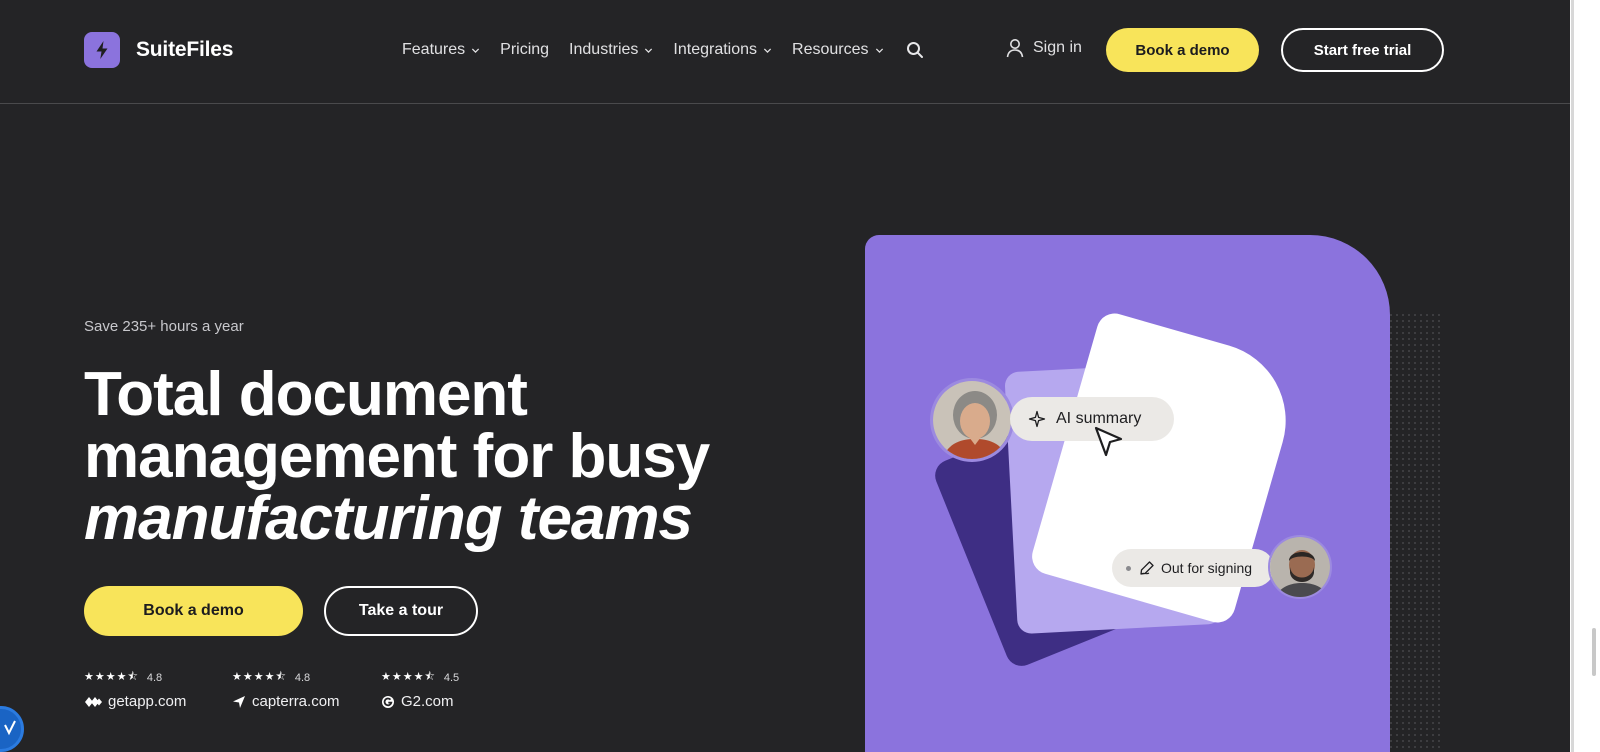  Describe the element at coordinates (193, 611) in the screenshot. I see `book-demo-hero-button: Book a demo` at that location.